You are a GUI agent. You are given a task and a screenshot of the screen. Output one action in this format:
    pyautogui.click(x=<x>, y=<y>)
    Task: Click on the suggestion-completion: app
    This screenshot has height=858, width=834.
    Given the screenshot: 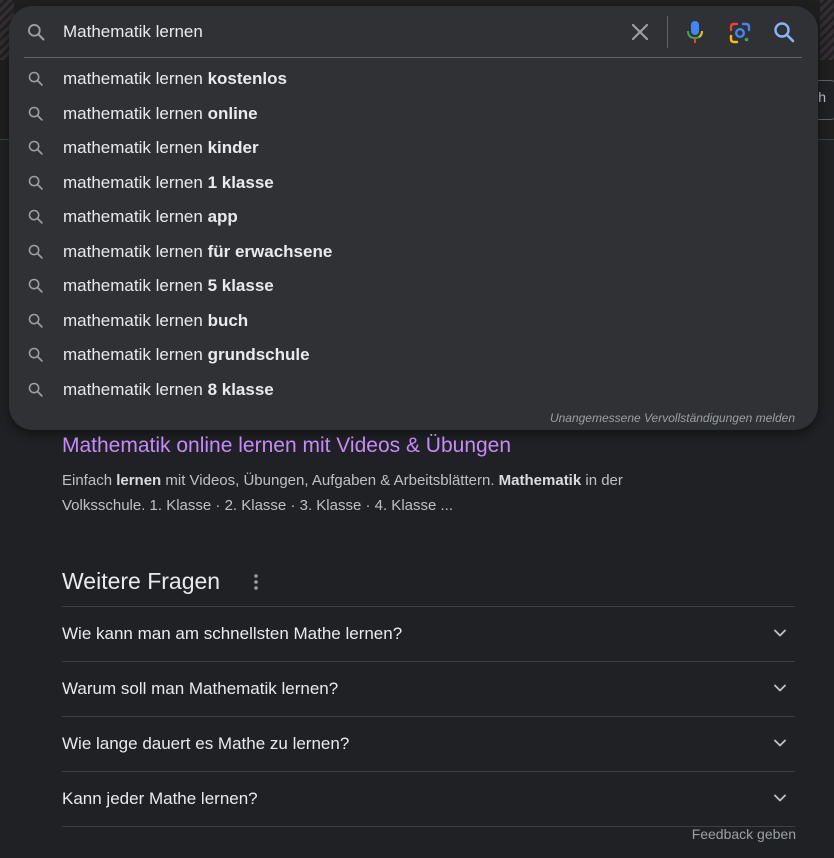 What is the action you would take?
    pyautogui.click(x=222, y=216)
    